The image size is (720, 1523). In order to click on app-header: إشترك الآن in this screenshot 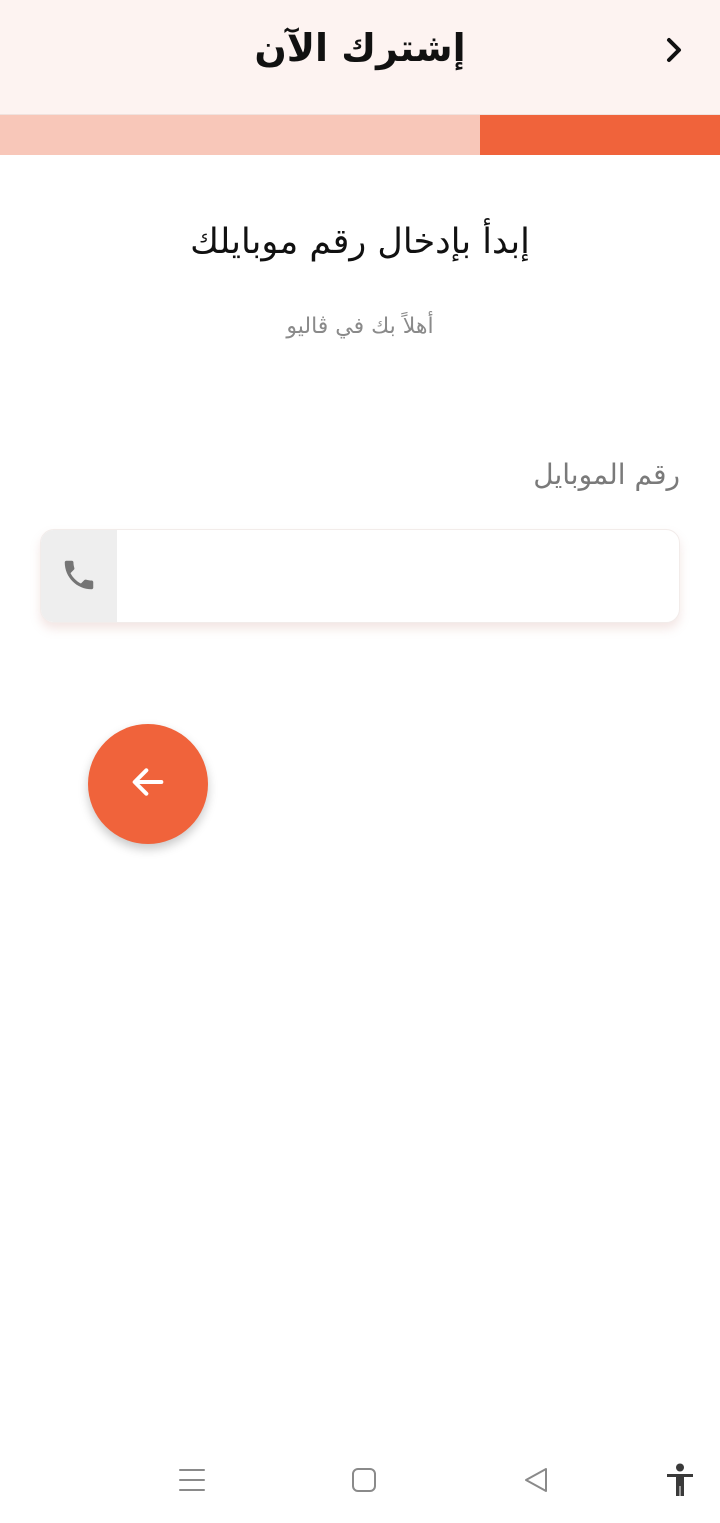, I will do `click(360, 57)`.